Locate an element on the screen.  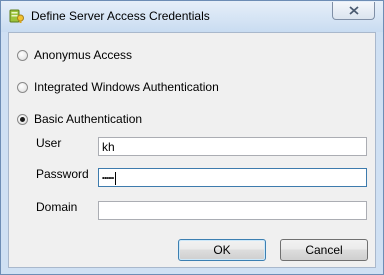
radio-basic-authentication: Basic Authentication is located at coordinates (79, 119).